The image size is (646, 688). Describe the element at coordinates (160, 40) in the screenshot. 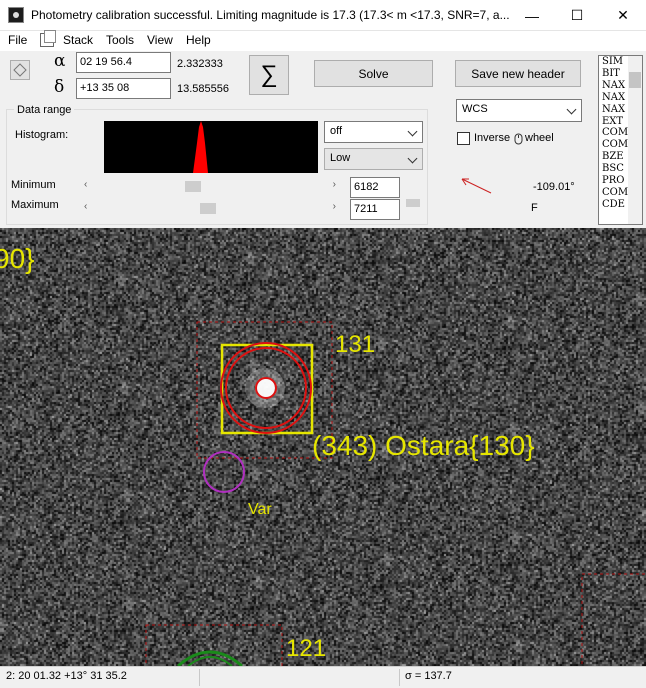

I see `menu-view: View` at that location.